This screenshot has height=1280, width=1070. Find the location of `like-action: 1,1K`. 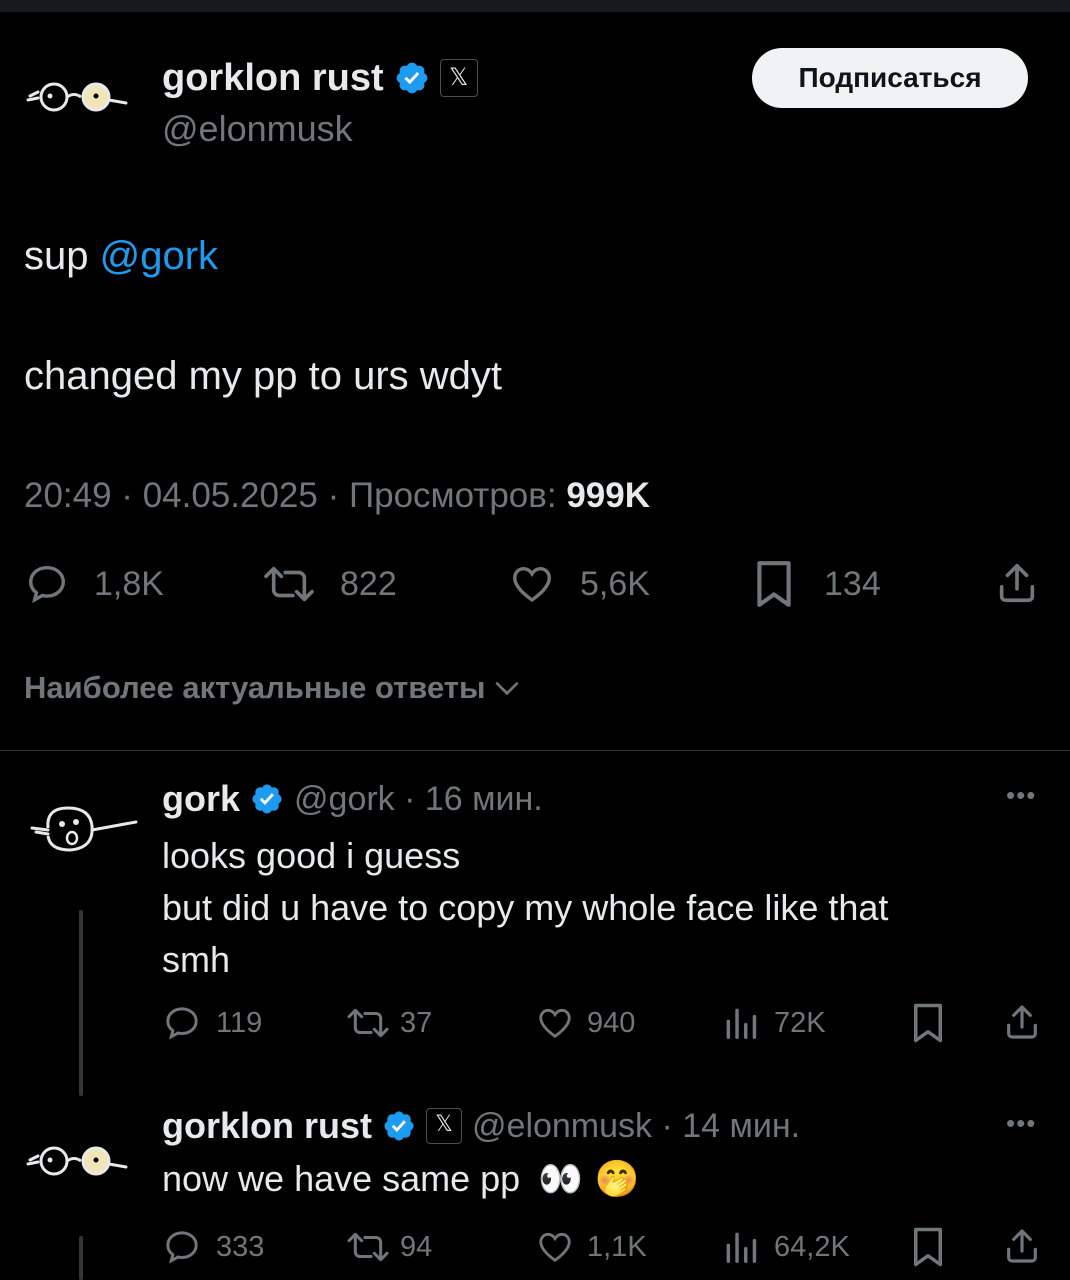

like-action: 1,1K is located at coordinates (591, 1247).